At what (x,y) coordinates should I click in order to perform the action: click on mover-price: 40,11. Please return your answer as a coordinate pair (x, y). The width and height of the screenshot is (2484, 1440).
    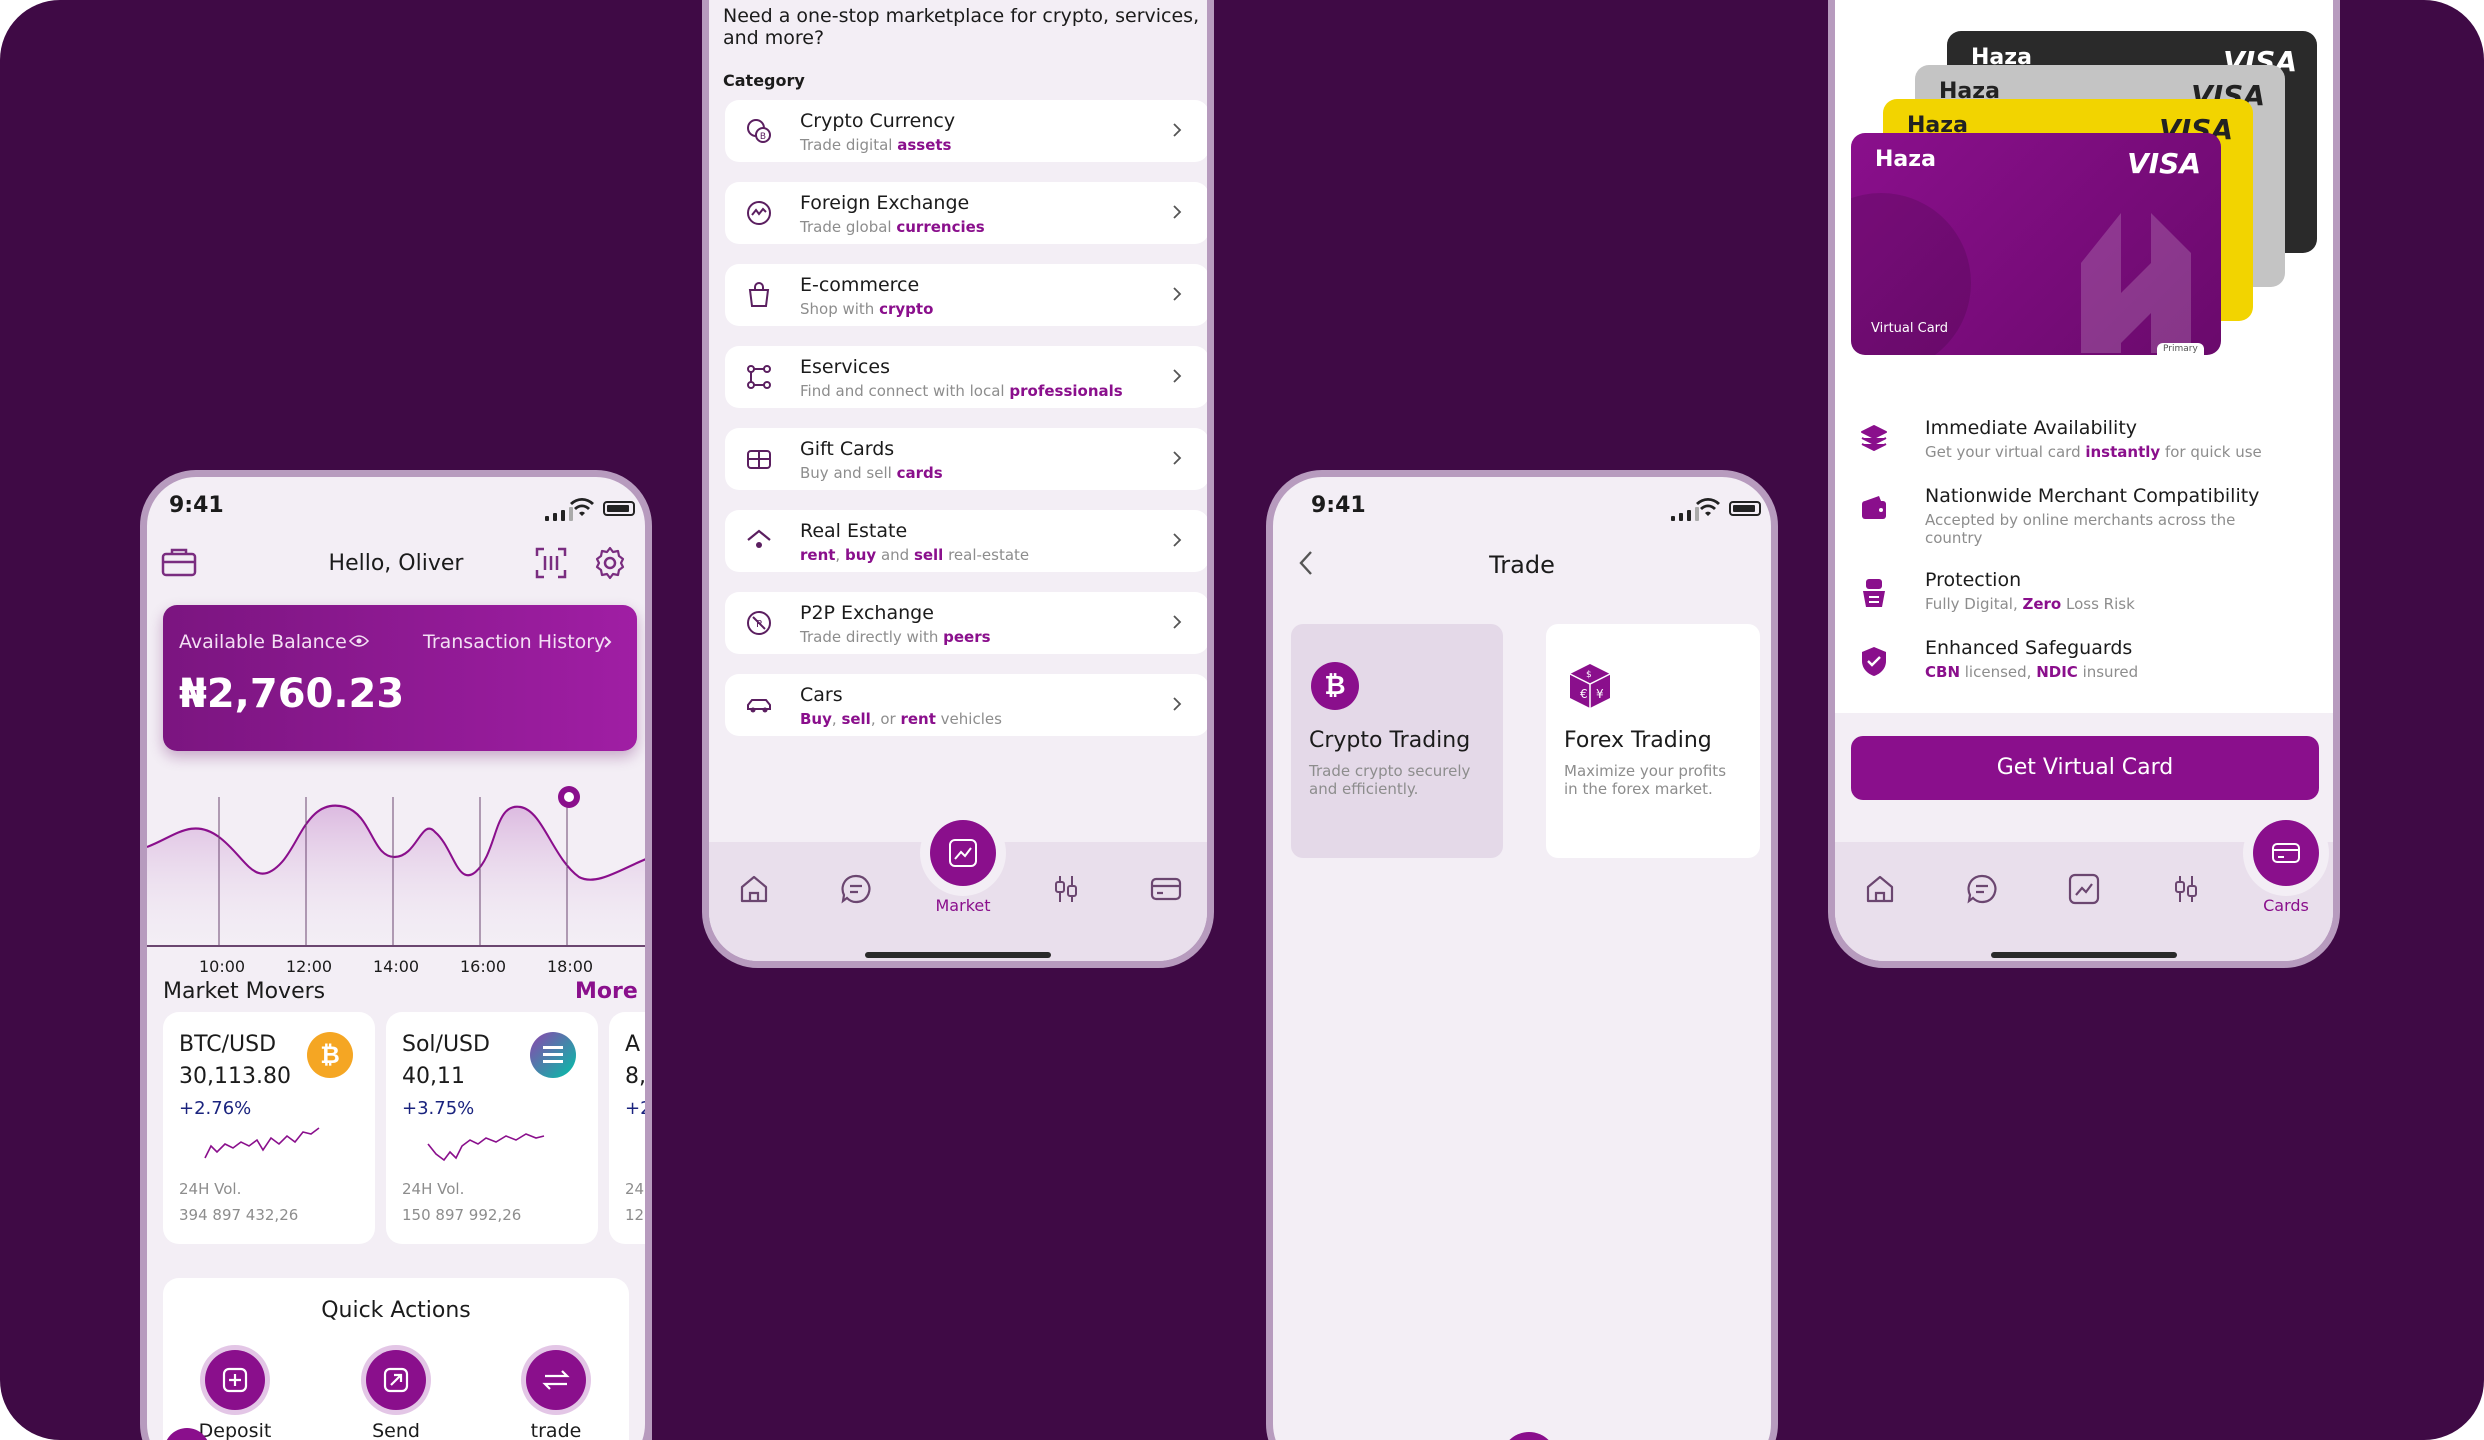
    Looking at the image, I should click on (433, 1076).